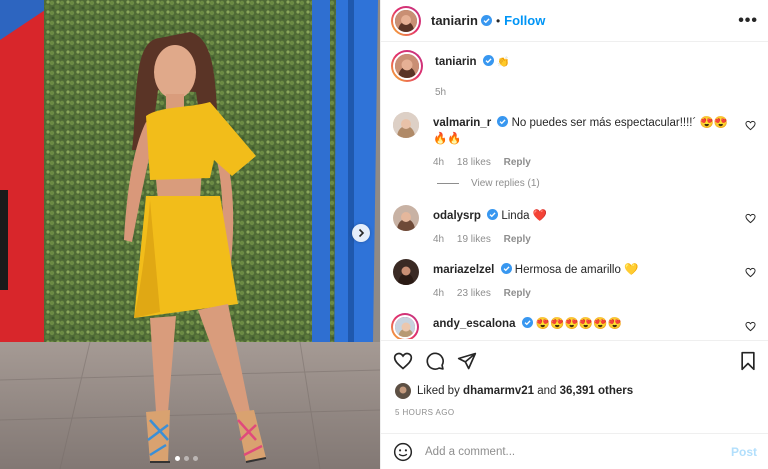 The height and width of the screenshot is (469, 768). I want to click on follow-button: Follow, so click(524, 20).